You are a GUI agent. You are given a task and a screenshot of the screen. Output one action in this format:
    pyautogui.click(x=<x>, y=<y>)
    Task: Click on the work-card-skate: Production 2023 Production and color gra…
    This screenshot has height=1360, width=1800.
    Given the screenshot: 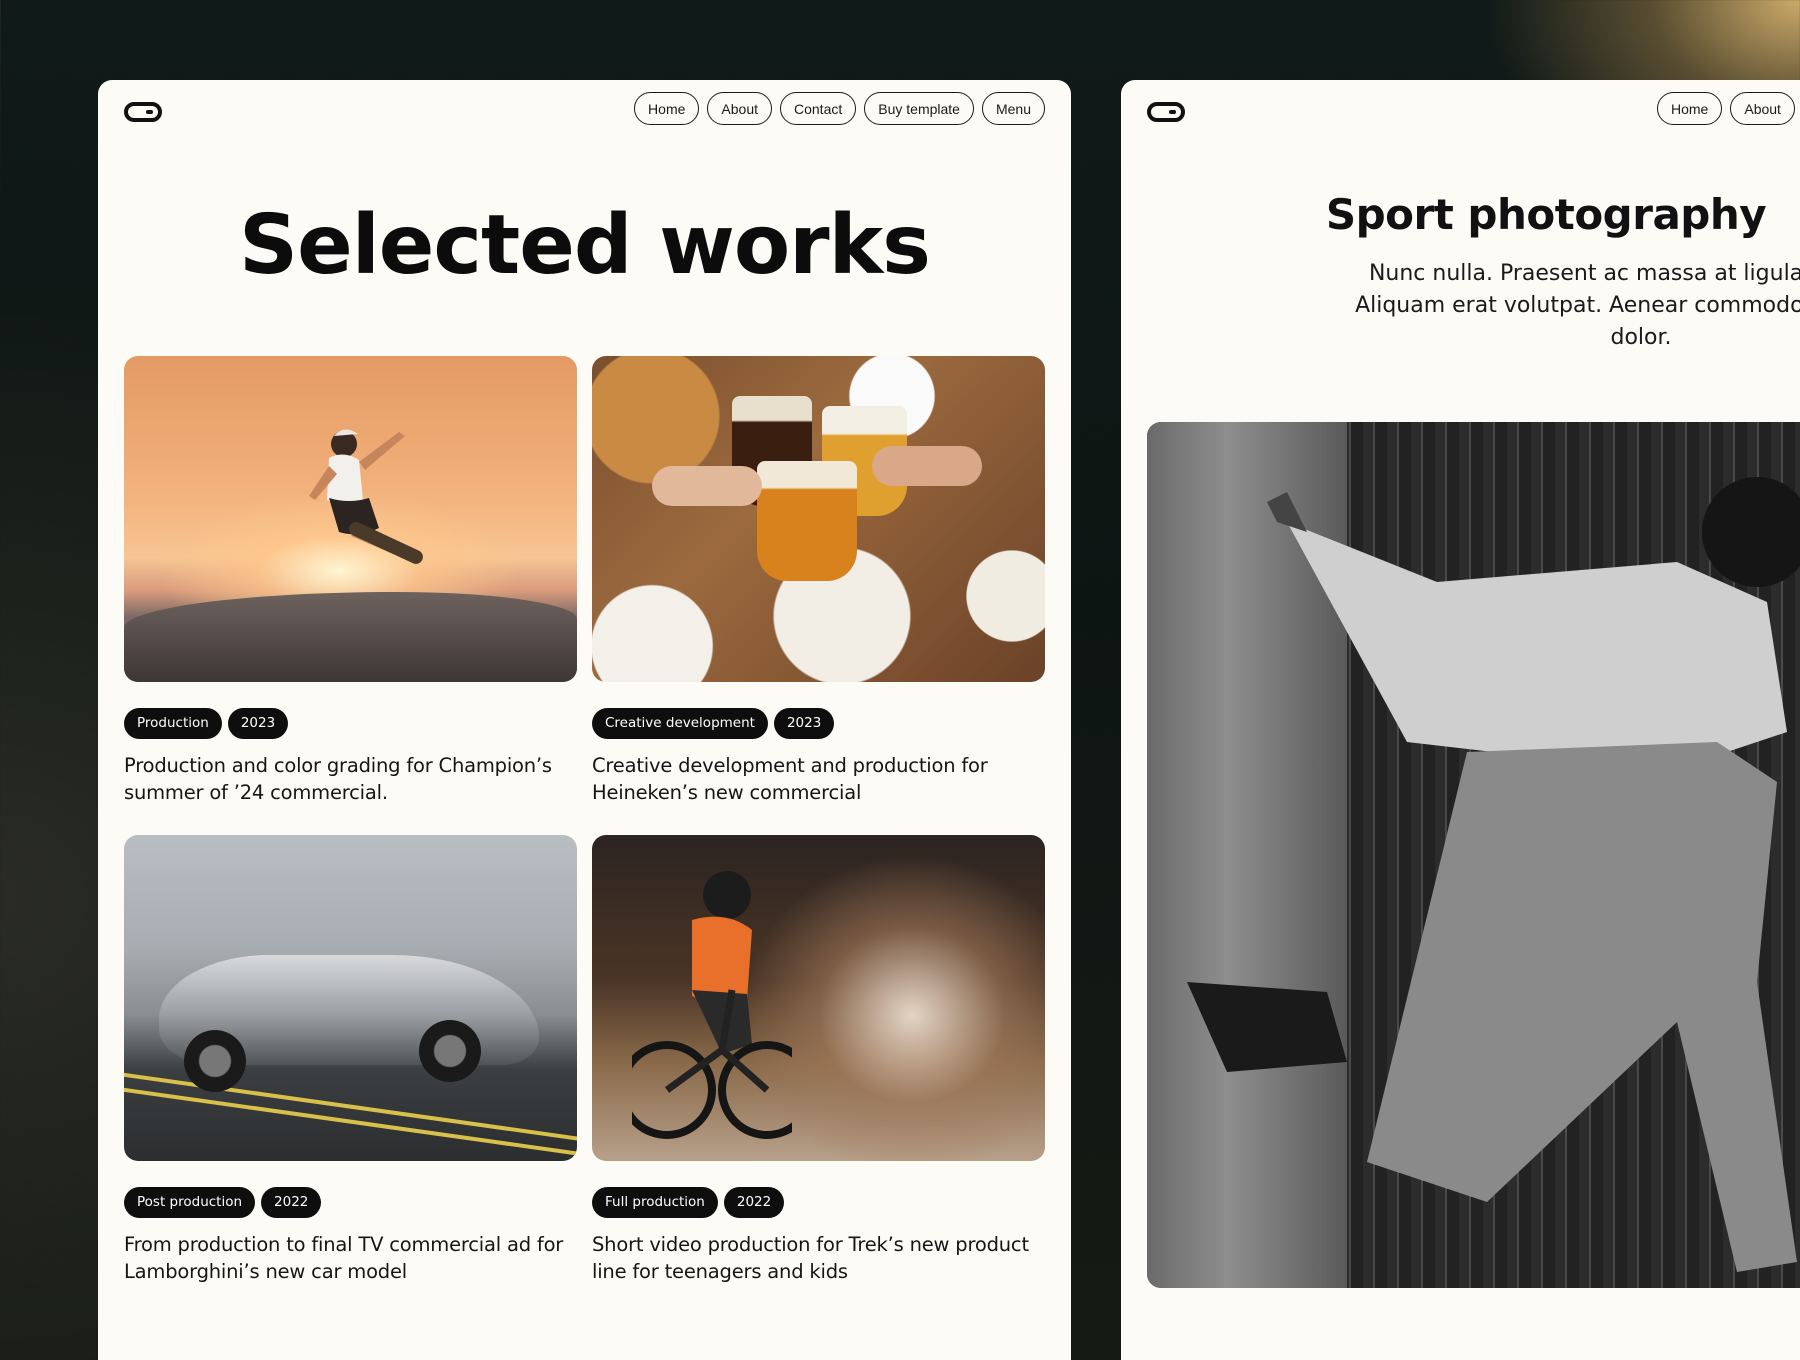 What is the action you would take?
    pyautogui.click(x=350, y=581)
    